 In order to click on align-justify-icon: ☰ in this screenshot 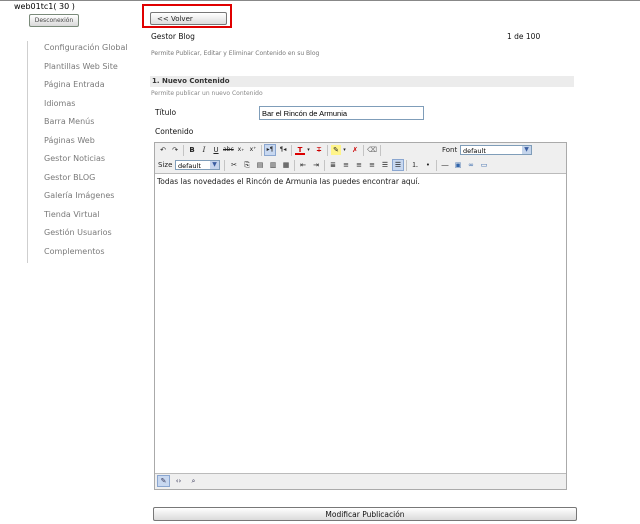, I will do `click(385, 165)`.